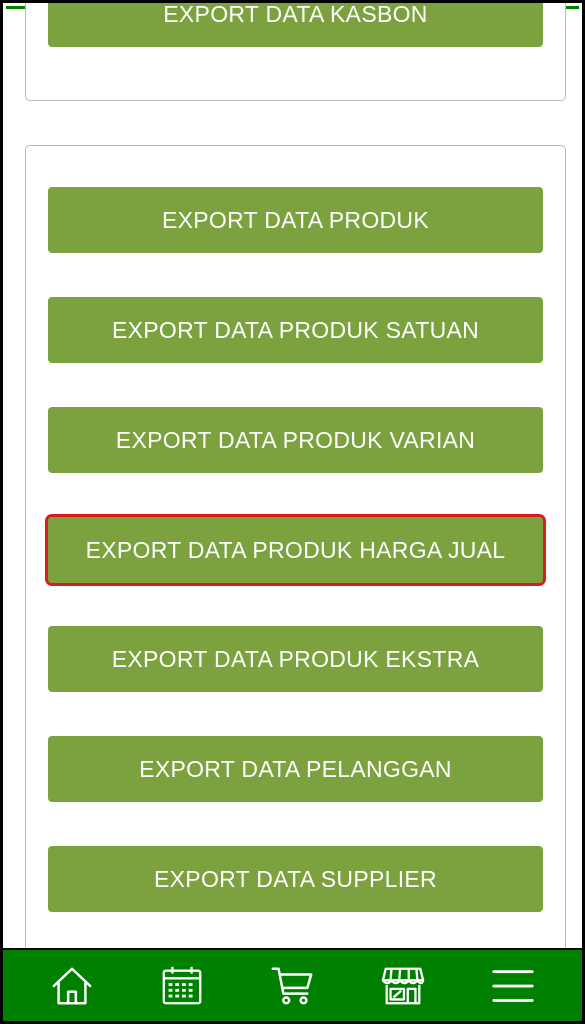 The width and height of the screenshot is (585, 1024). What do you see at coordinates (295, 879) in the screenshot?
I see `export-supplier-button: EXPORT DATA SUPPLIER` at bounding box center [295, 879].